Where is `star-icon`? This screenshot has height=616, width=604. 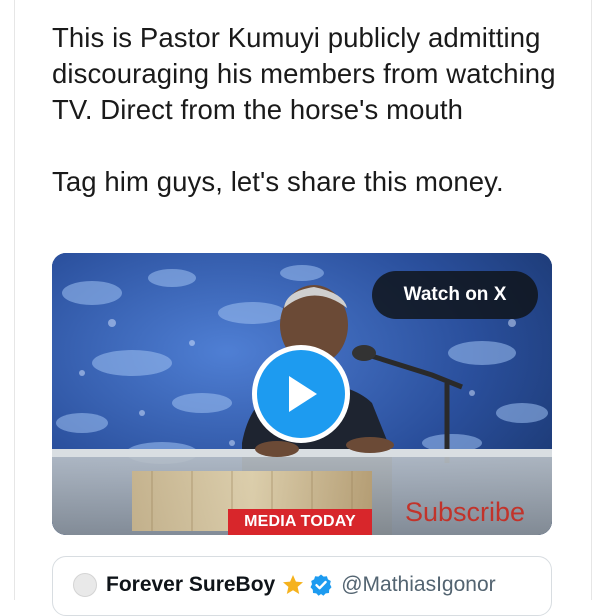
star-icon is located at coordinates (293, 585).